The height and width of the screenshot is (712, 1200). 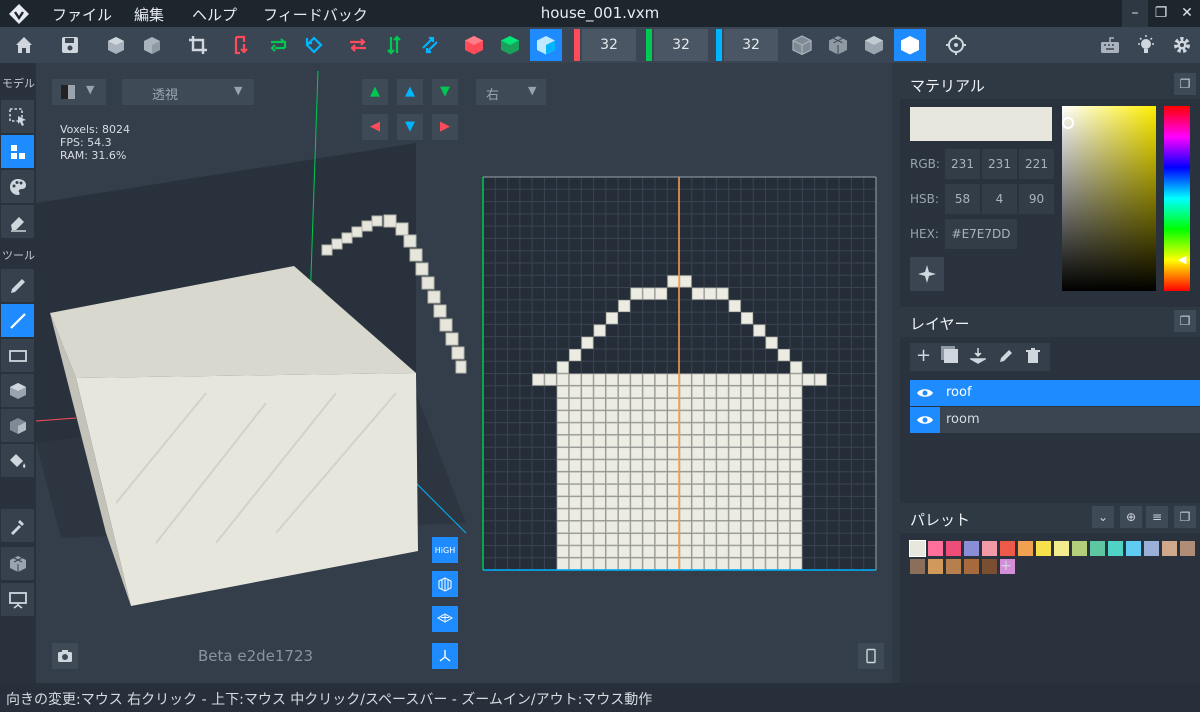 What do you see at coordinates (910, 45) in the screenshot?
I see `cube-white-icon` at bounding box center [910, 45].